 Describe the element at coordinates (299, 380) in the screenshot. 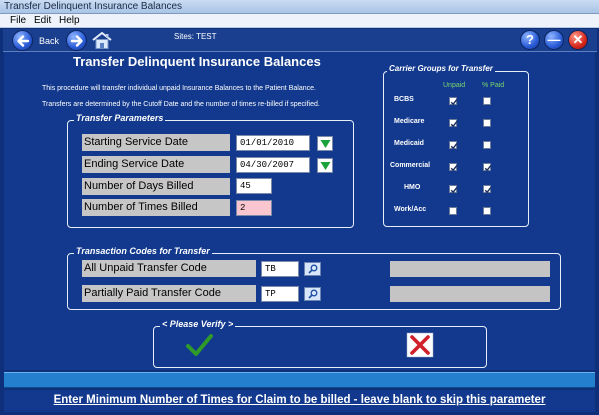

I see `progress-bar` at that location.